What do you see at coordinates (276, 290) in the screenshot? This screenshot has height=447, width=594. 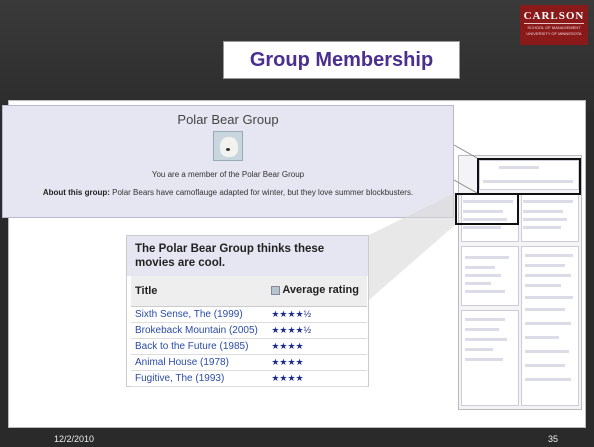 I see `group-icon` at bounding box center [276, 290].